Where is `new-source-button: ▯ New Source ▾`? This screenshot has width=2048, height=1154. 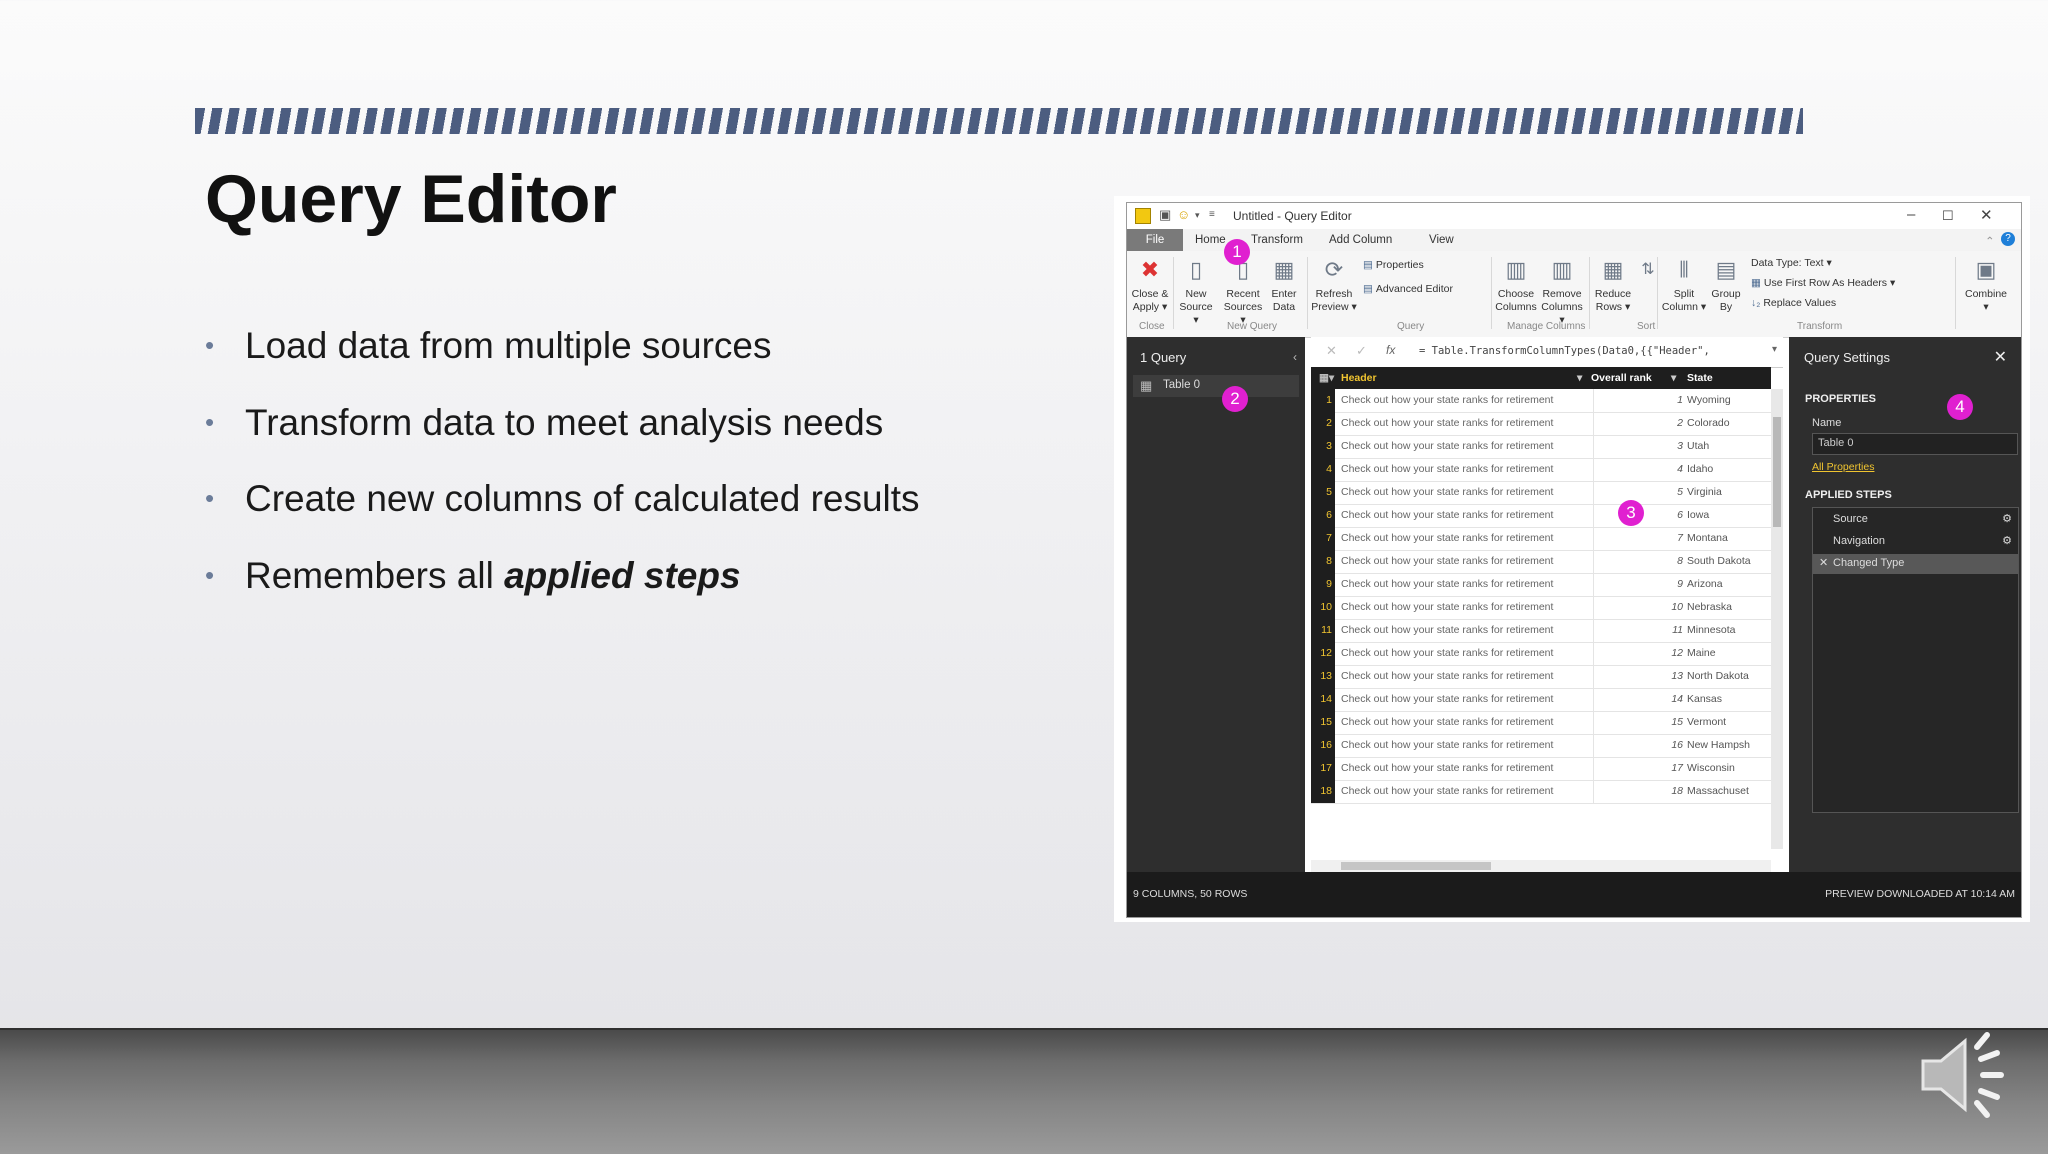 new-source-button: ▯ New Source ▾ is located at coordinates (1196, 291).